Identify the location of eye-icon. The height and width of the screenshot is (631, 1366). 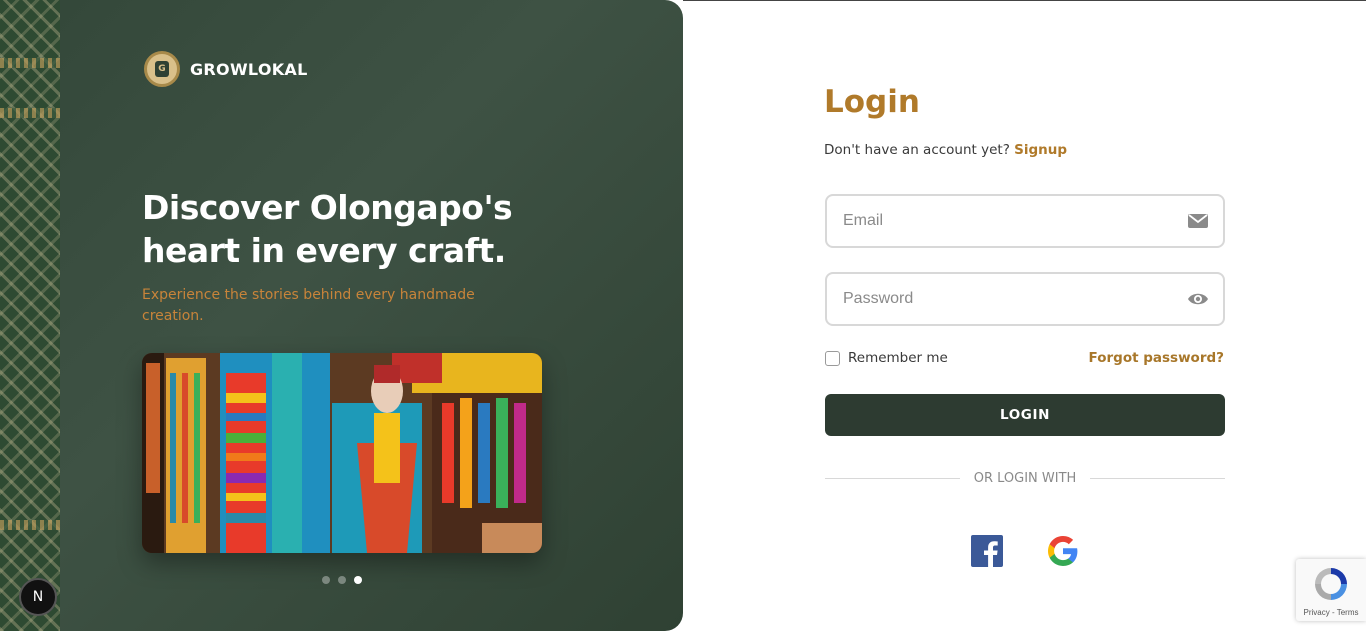
(1198, 299).